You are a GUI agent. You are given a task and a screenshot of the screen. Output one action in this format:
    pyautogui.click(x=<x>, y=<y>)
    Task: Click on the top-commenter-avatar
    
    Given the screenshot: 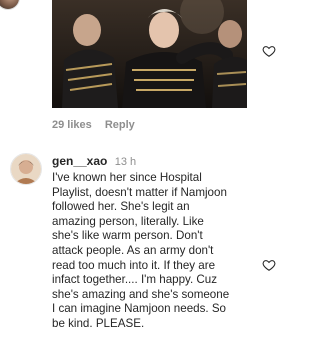 What is the action you would take?
    pyautogui.click(x=10, y=5)
    